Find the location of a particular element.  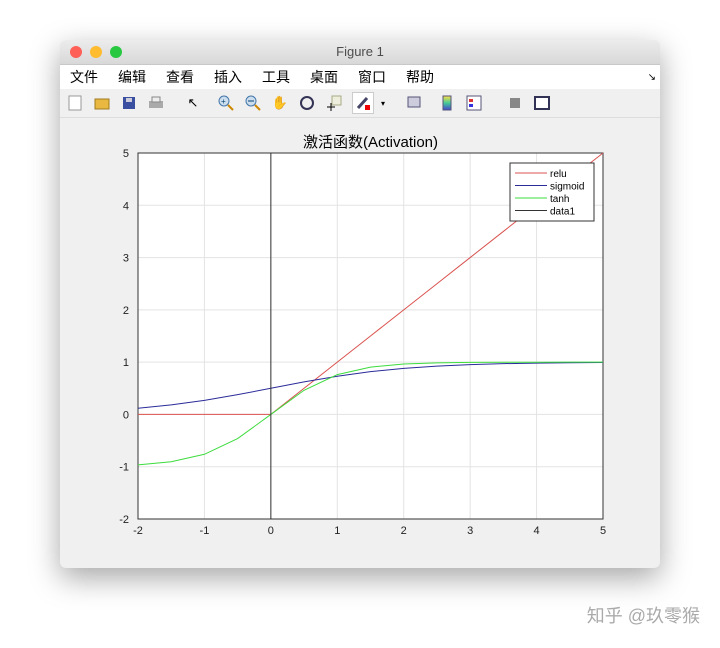

legend-label-data1: data1 is located at coordinates (562, 212).